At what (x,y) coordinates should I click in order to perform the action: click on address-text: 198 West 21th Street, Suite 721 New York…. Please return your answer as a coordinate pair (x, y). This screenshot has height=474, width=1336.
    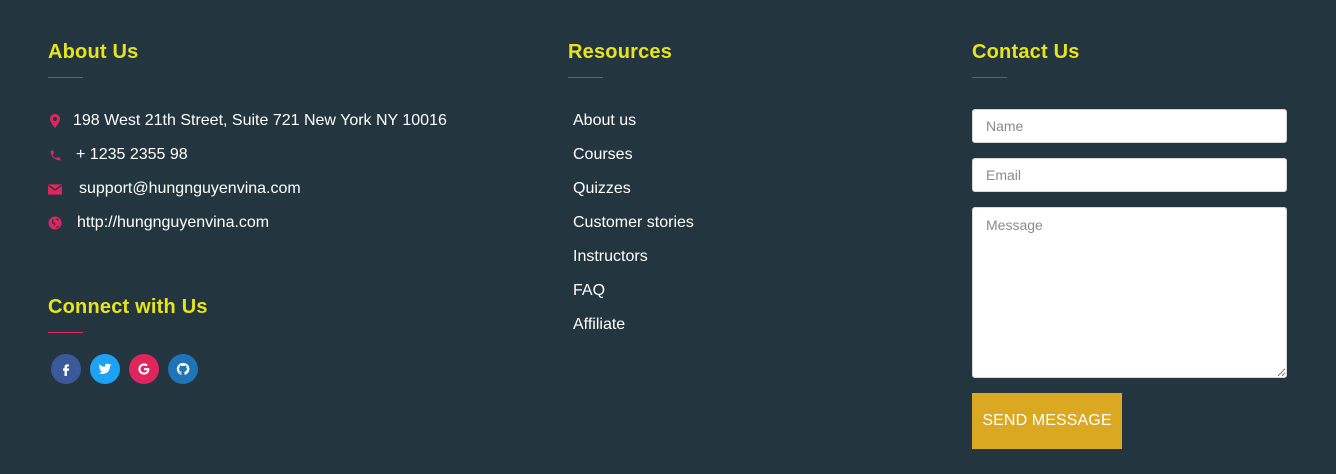
    Looking at the image, I should click on (260, 120).